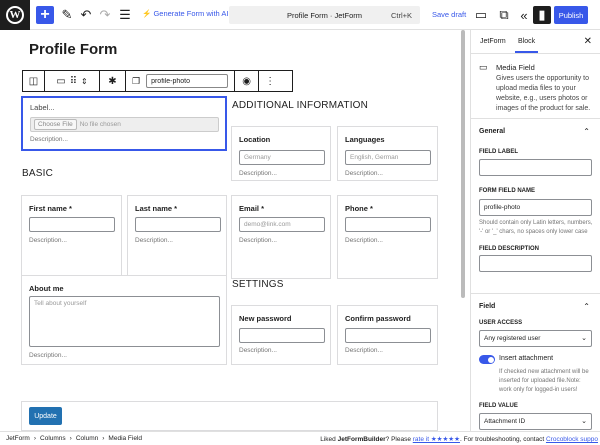 The image size is (600, 445). I want to click on field-name-input, so click(187, 81).